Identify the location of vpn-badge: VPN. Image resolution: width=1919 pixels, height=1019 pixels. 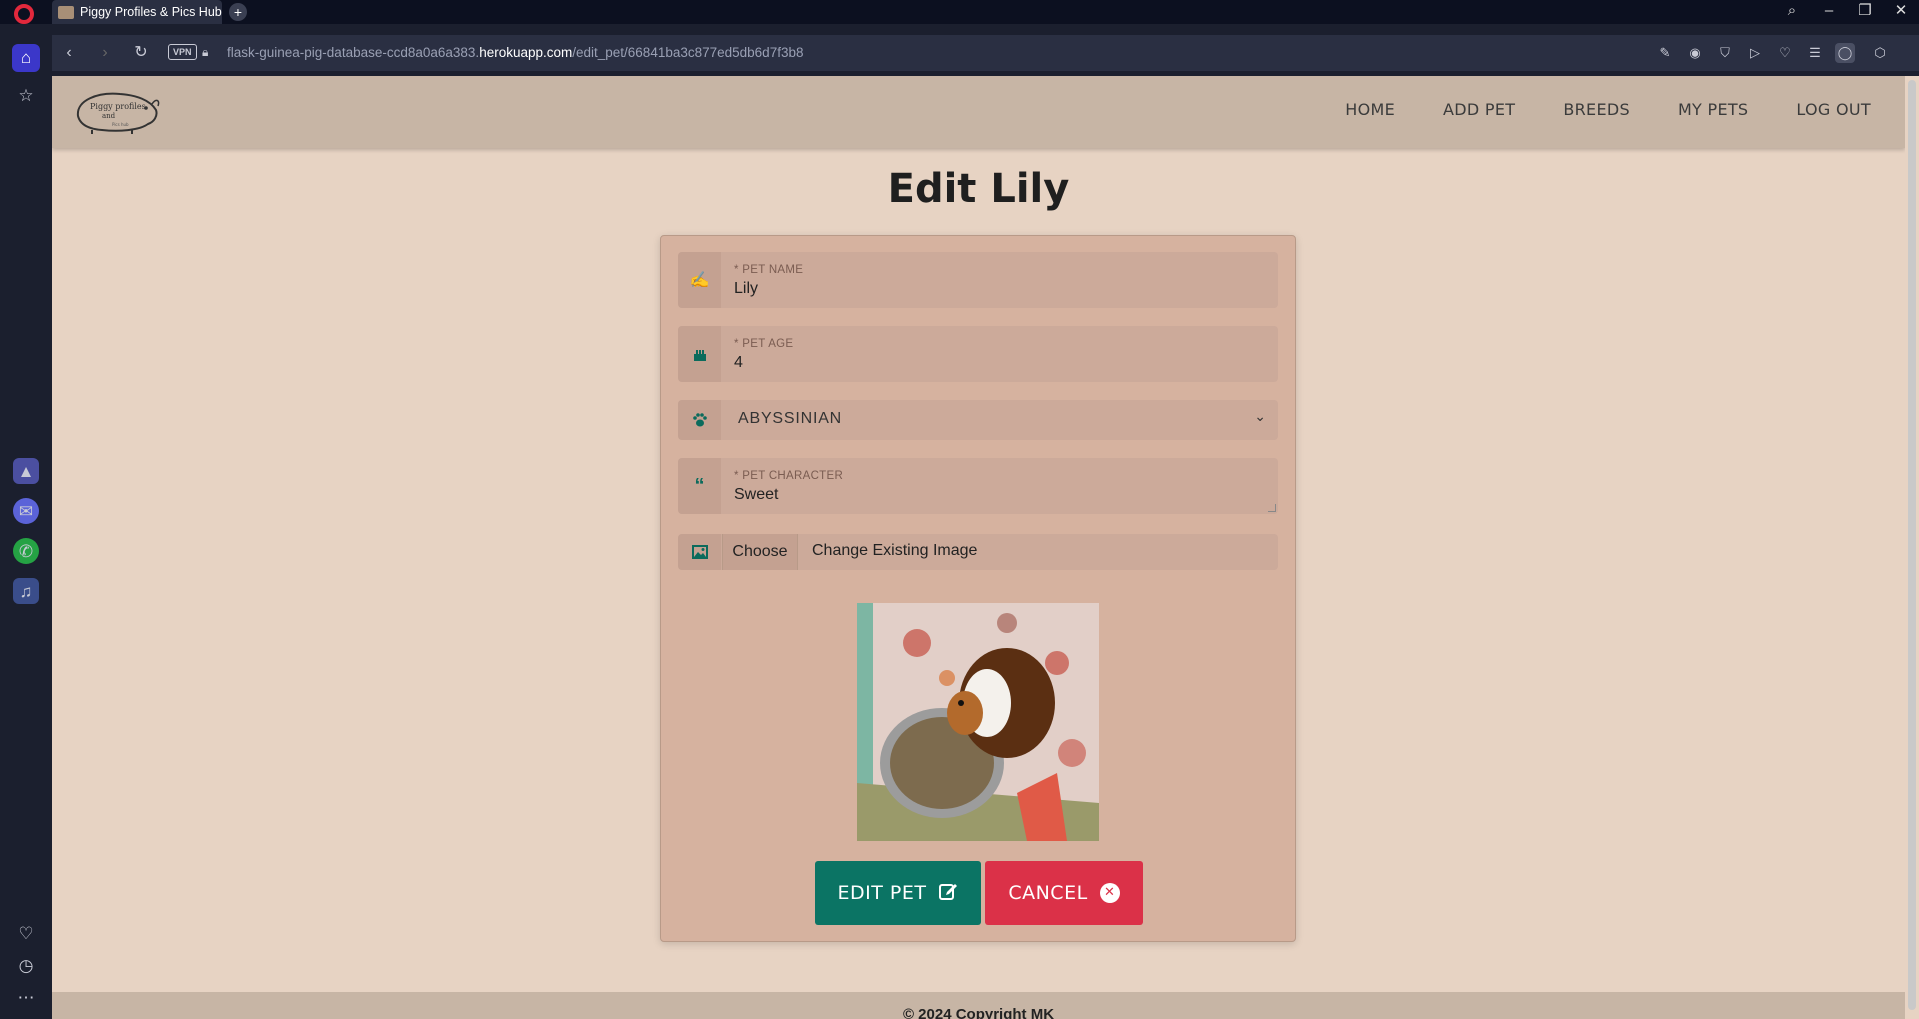
(182, 52).